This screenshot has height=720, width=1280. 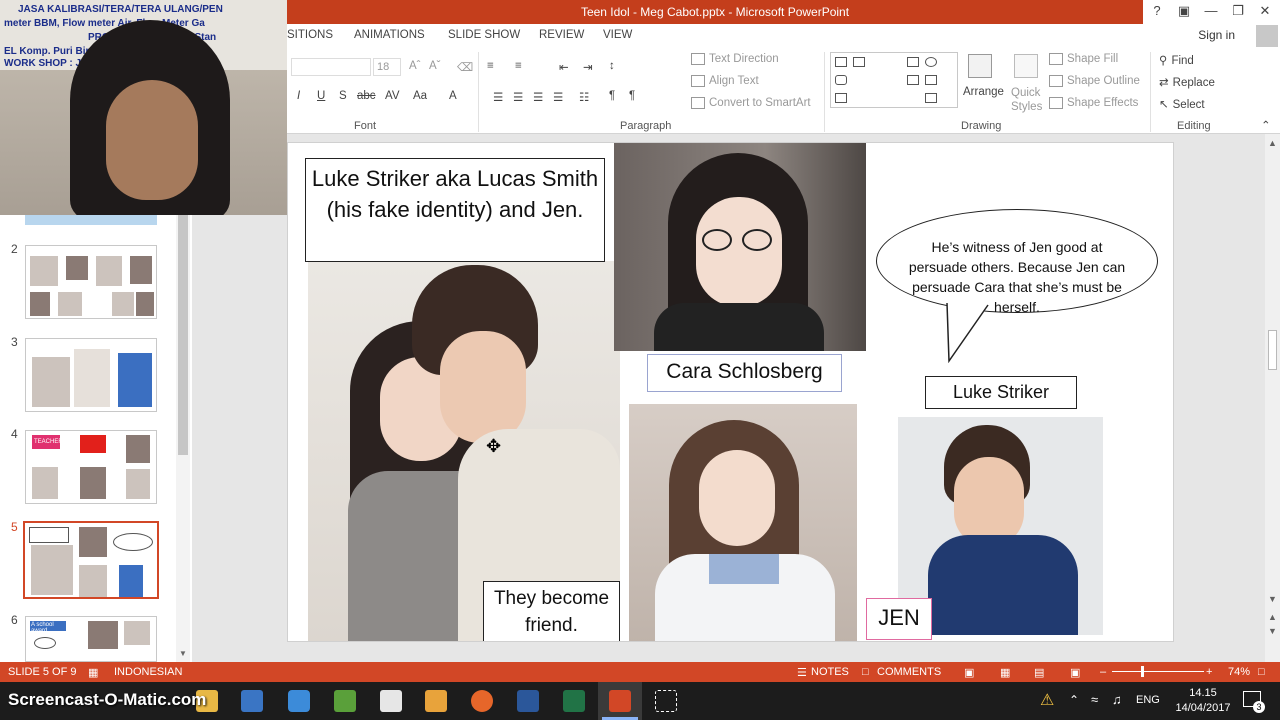 I want to click on zoom-out-icon: –, so click(x=1103, y=672).